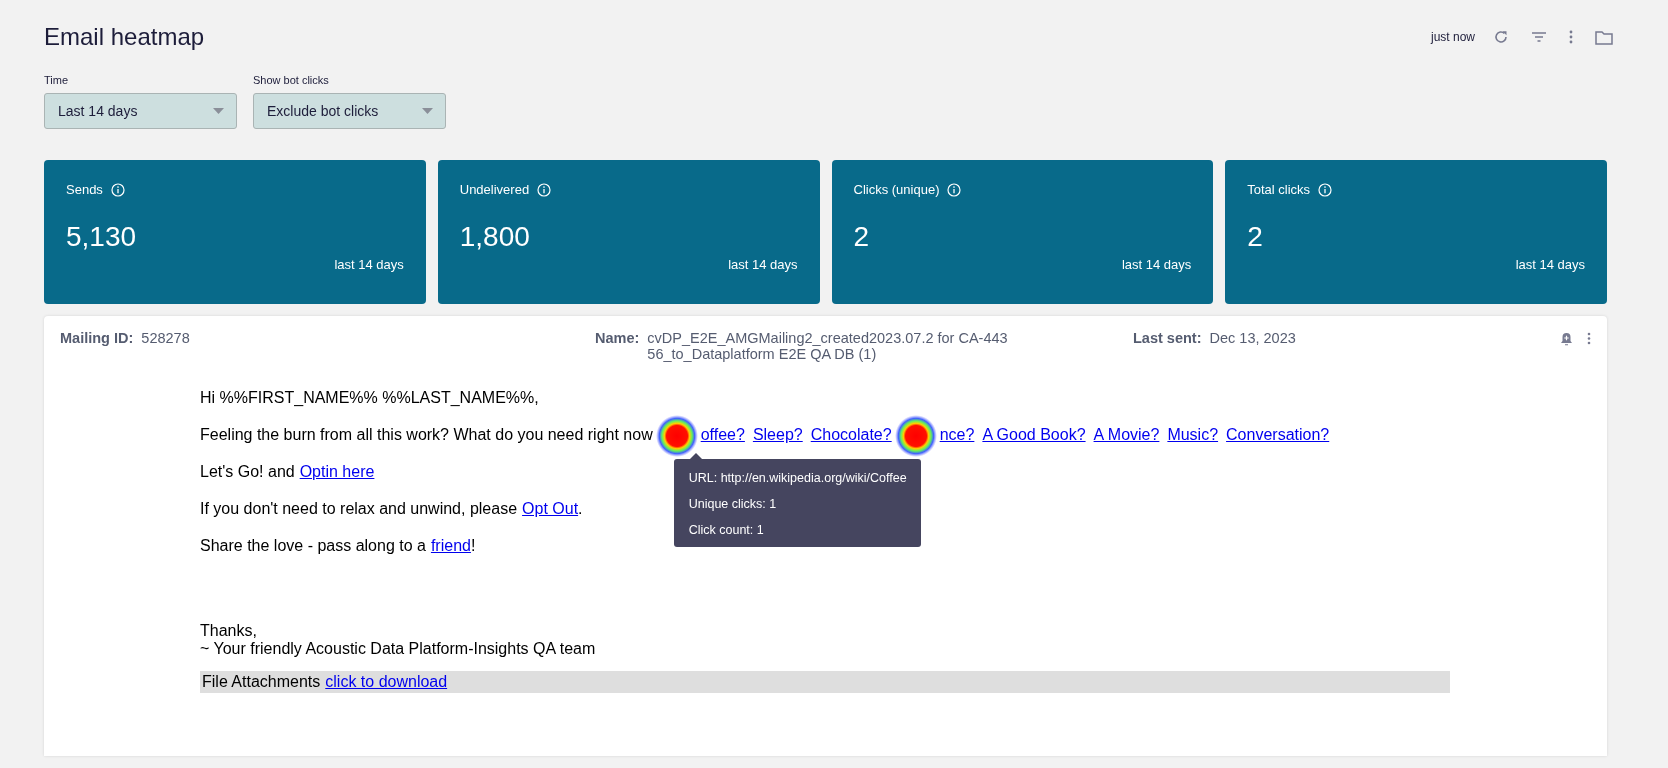  What do you see at coordinates (580, 508) in the screenshot?
I see `email-text: .` at bounding box center [580, 508].